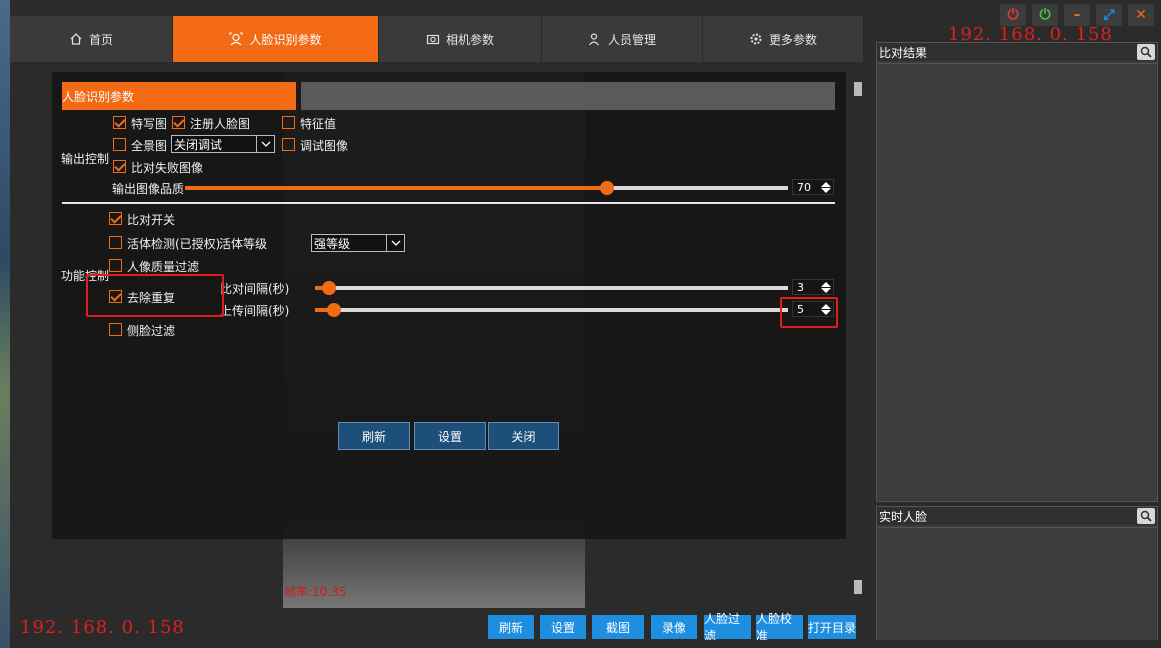 This screenshot has height=648, width=1161. What do you see at coordinates (174, 244) in the screenshot?
I see `liveness-label: 活体检测(已授权)` at bounding box center [174, 244].